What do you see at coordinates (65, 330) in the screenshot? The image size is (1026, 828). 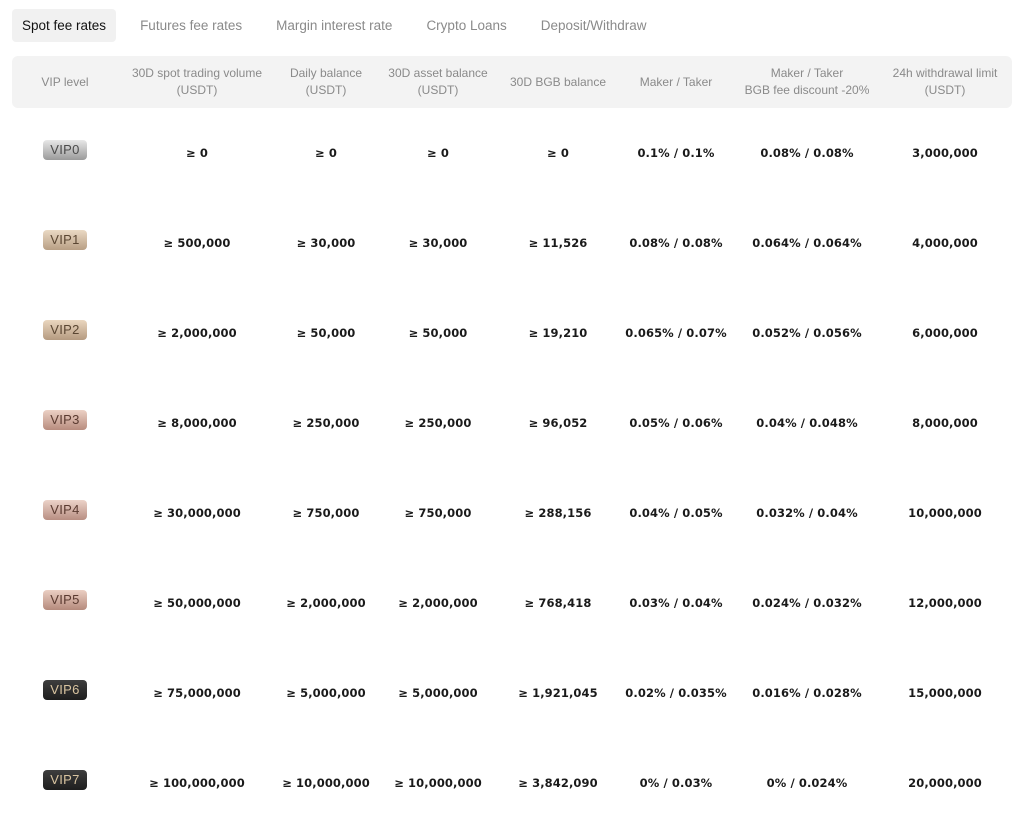 I see `vip-badge: VIP2` at bounding box center [65, 330].